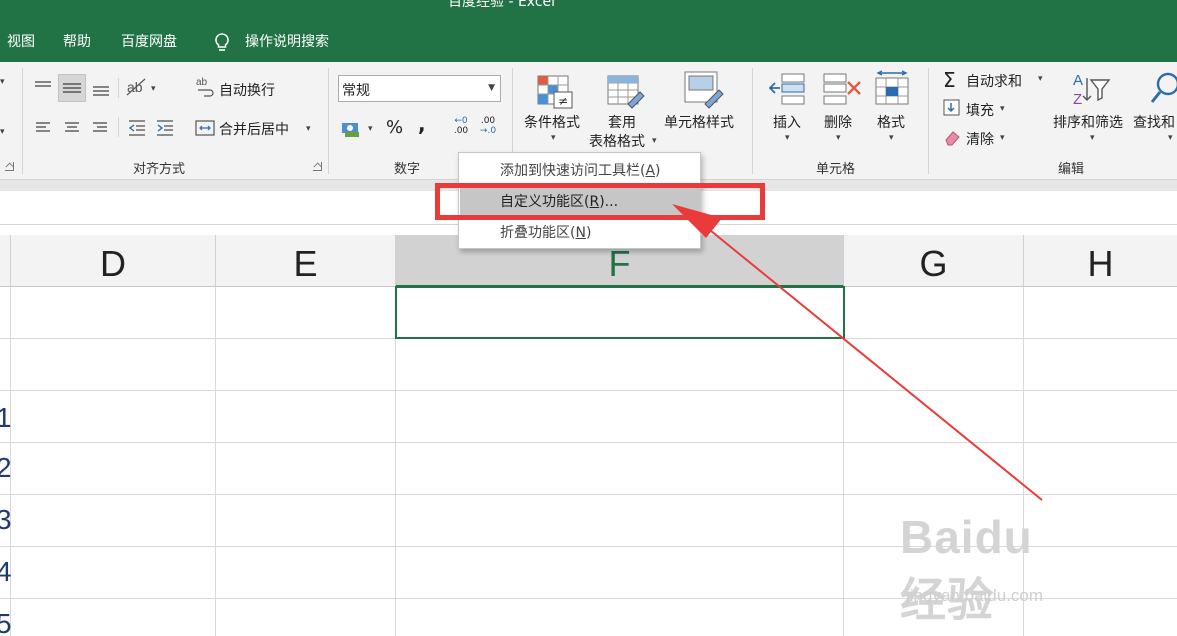  What do you see at coordinates (287, 43) in the screenshot?
I see `tell-me-search: 操作说明搜索` at bounding box center [287, 43].